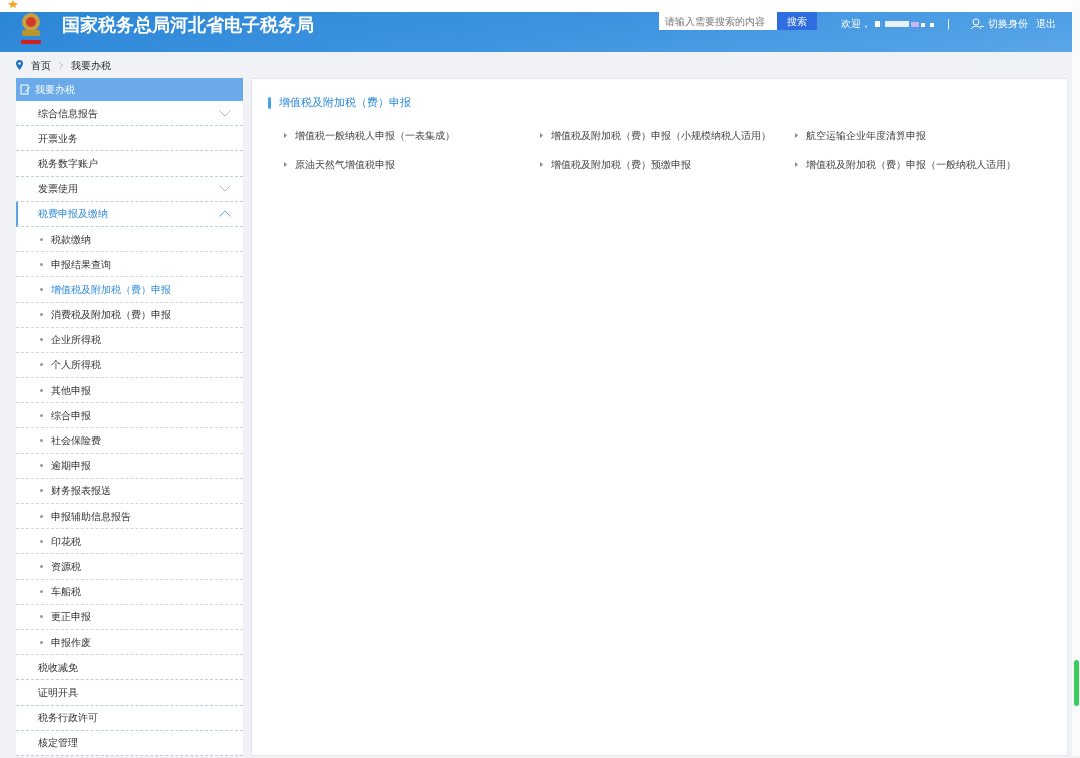 The height and width of the screenshot is (758, 1080). What do you see at coordinates (129, 340) in the screenshot?
I see `sidebar-subitem: 企业所得税` at bounding box center [129, 340].